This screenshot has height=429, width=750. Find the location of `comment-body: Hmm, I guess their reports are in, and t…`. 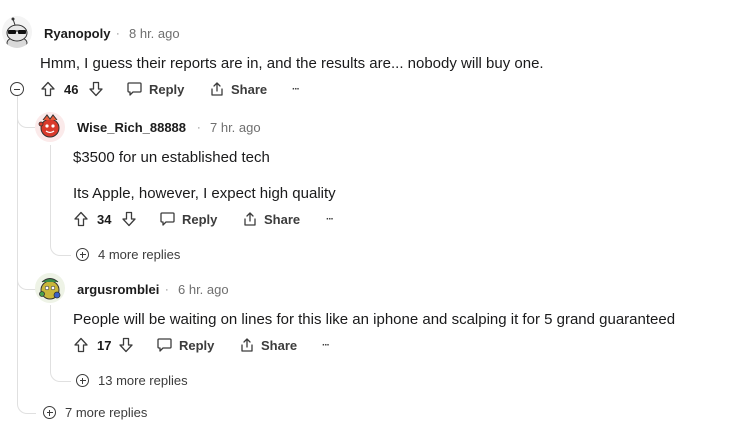

comment-body: Hmm, I guess their reports are in, and t… is located at coordinates (292, 63).